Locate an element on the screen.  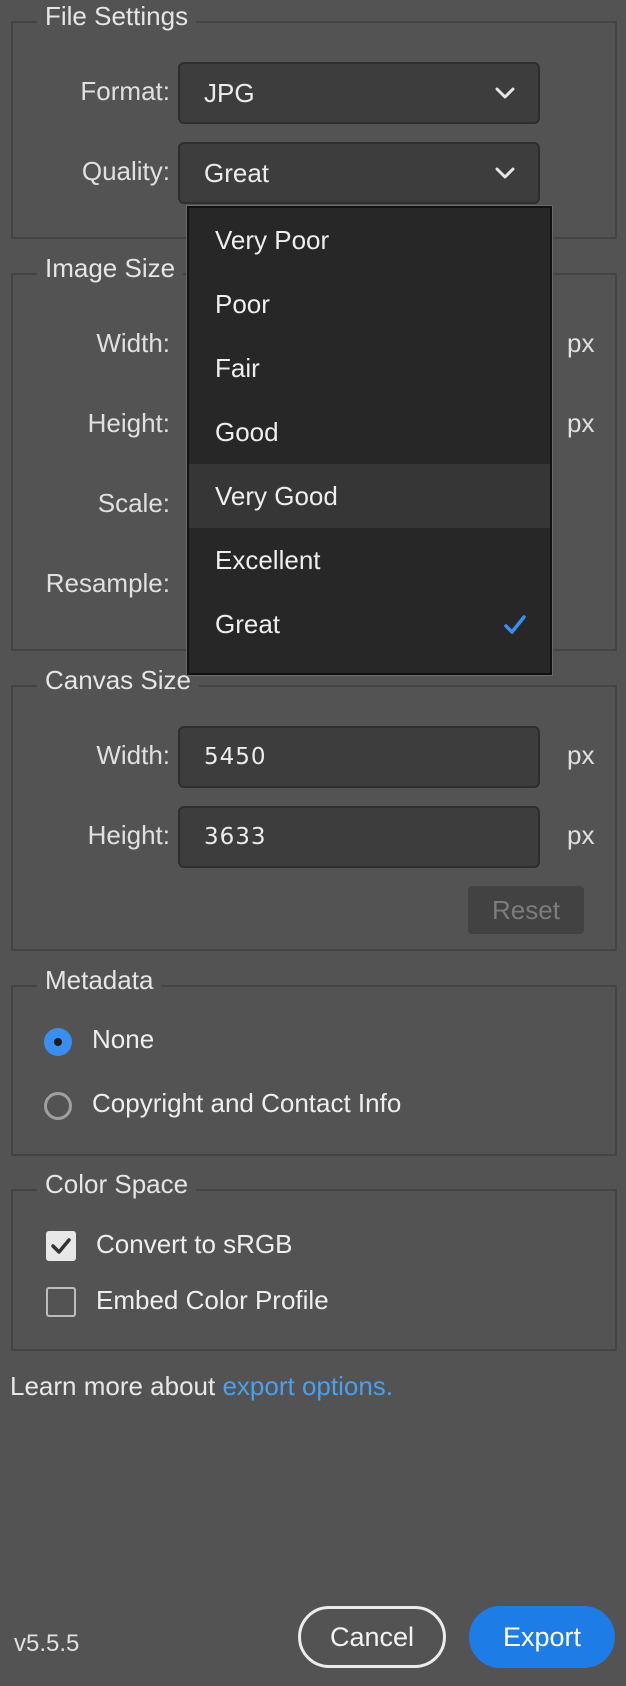
quality-select: Great is located at coordinates (359, 173).